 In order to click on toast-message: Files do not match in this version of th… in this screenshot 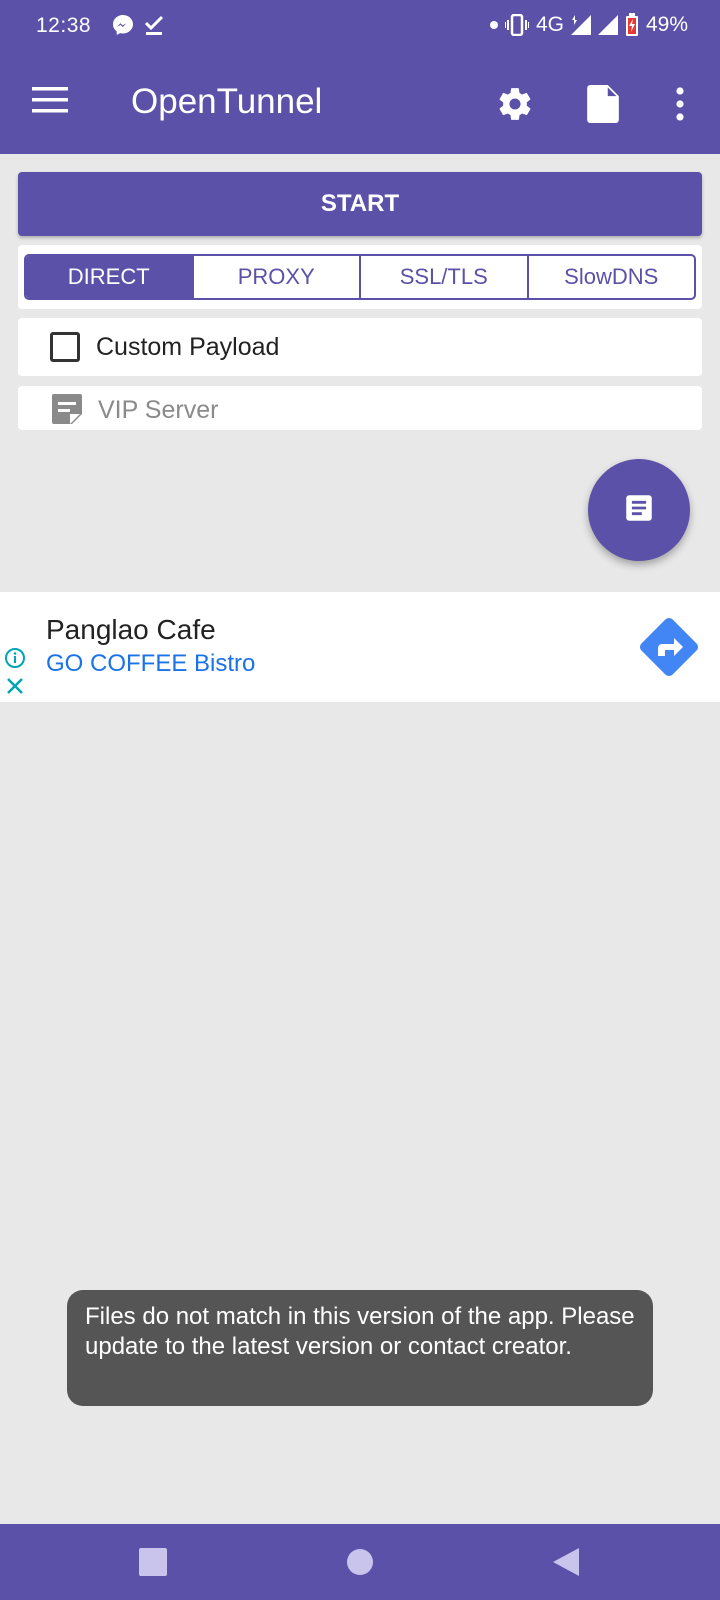, I will do `click(360, 1348)`.